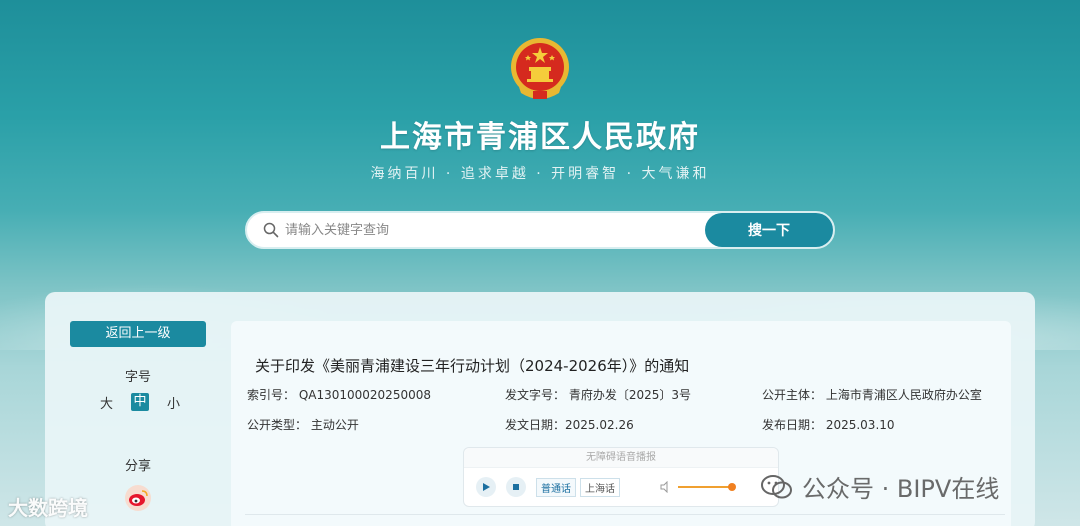 The width and height of the screenshot is (1080, 526). What do you see at coordinates (621, 477) in the screenshot?
I see `audio-player: 无障碍语音播报 普通话 上海话` at bounding box center [621, 477].